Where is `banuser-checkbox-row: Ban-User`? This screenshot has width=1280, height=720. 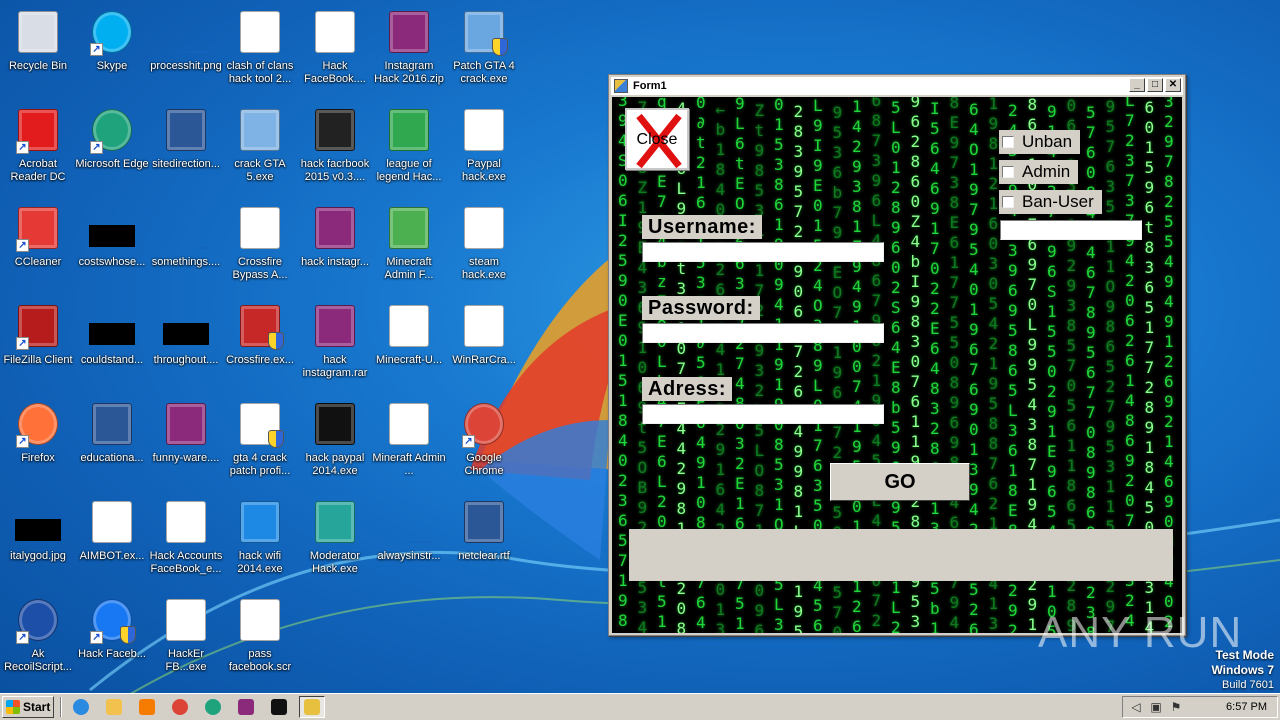 banuser-checkbox-row: Ban-User is located at coordinates (1050, 202).